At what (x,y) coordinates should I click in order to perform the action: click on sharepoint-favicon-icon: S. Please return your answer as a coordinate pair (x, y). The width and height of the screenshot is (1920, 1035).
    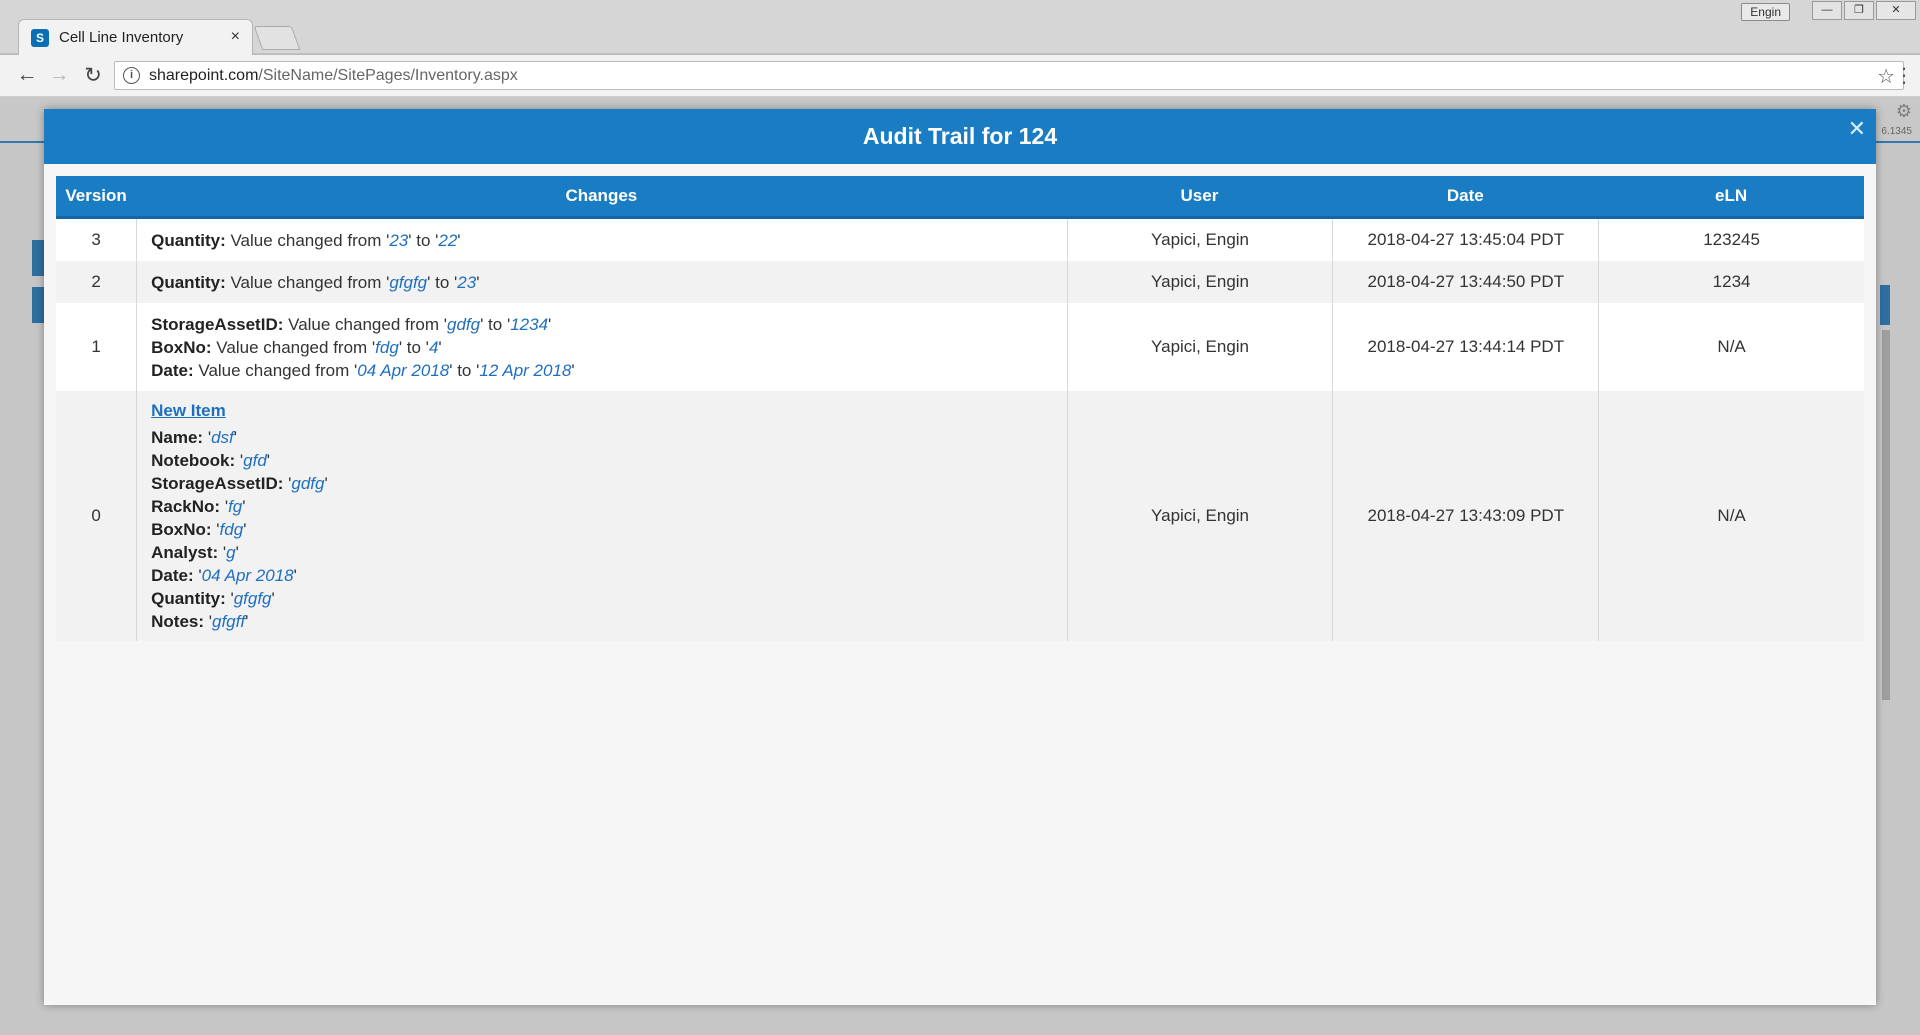
    Looking at the image, I should click on (40, 38).